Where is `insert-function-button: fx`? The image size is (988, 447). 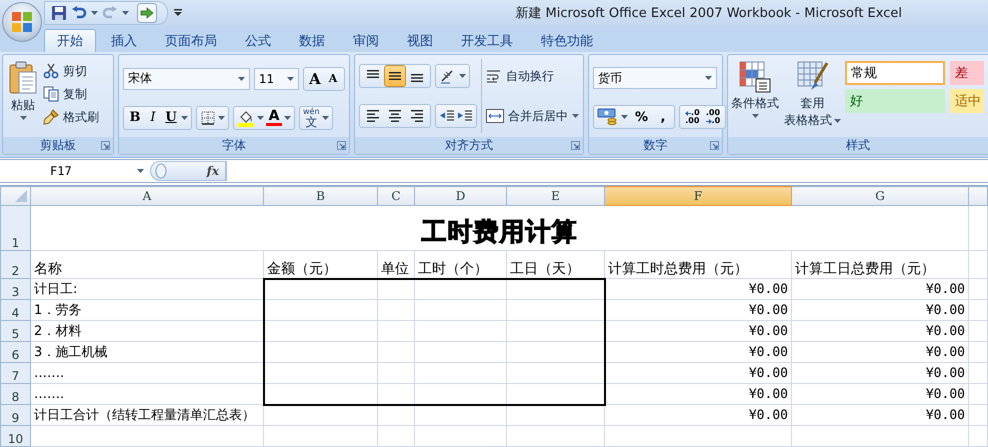
insert-function-button: fx is located at coordinates (212, 171).